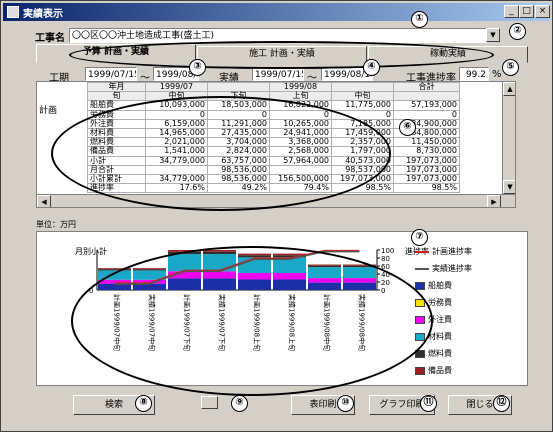  Describe the element at coordinates (278, 35) in the screenshot. I see `koji-combo: 〇〇区〇〇沖土地造成工事(盛土工)` at that location.